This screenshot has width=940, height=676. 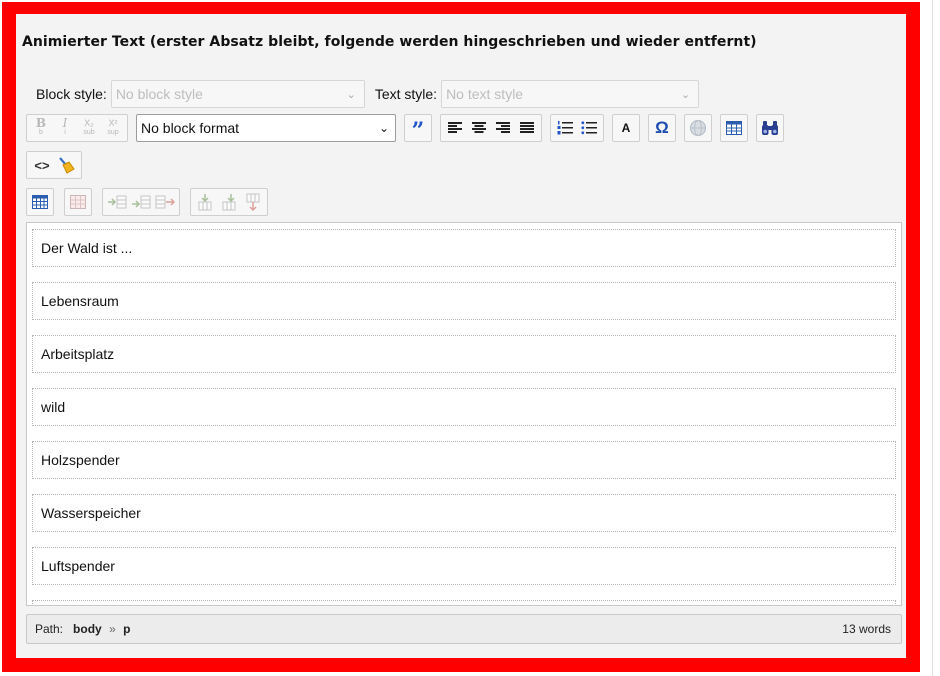 I want to click on column-delete-icon, so click(x=253, y=202).